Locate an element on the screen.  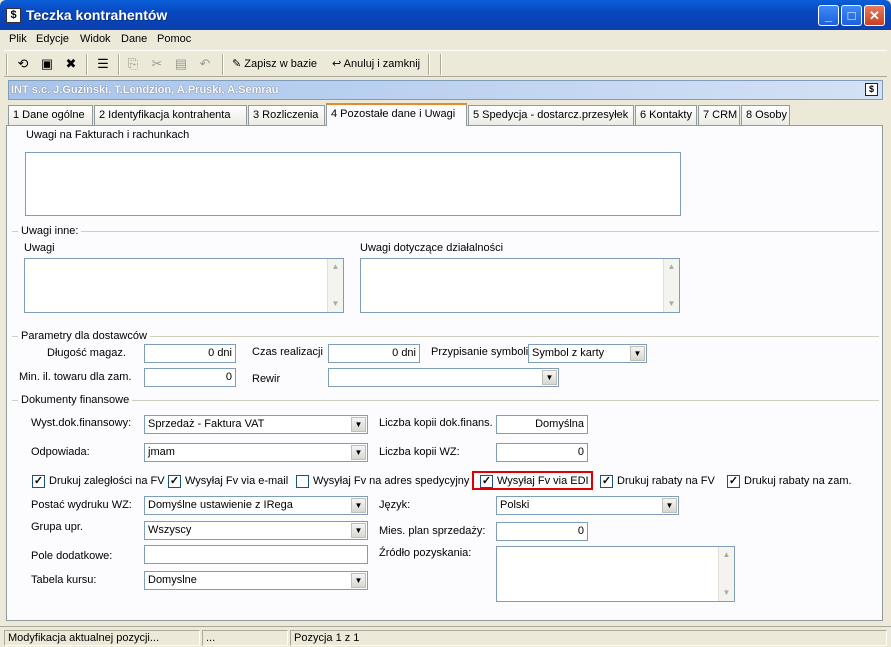
minimize-button: _ is located at coordinates (828, 15).